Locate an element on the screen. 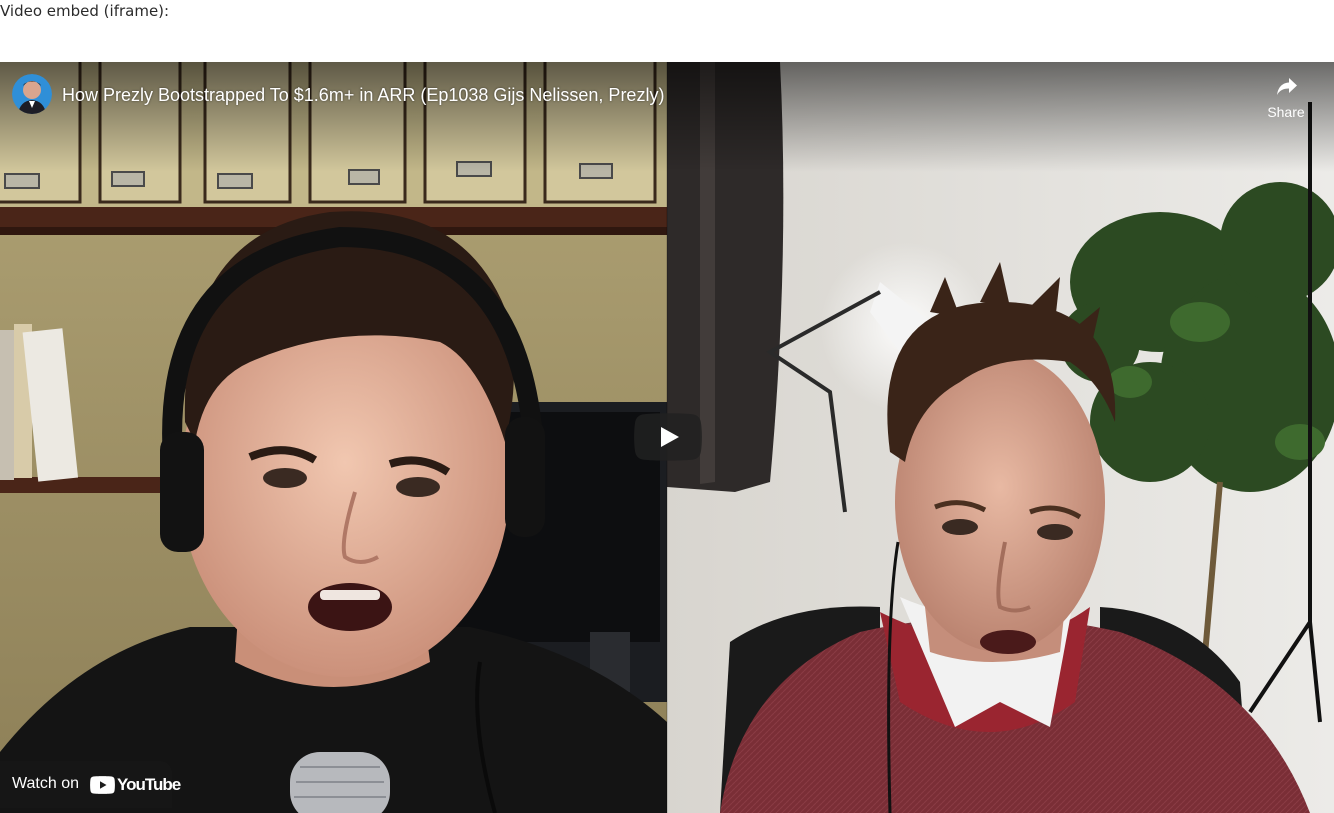 This screenshot has height=813, width=1334. play-icon is located at coordinates (668, 437).